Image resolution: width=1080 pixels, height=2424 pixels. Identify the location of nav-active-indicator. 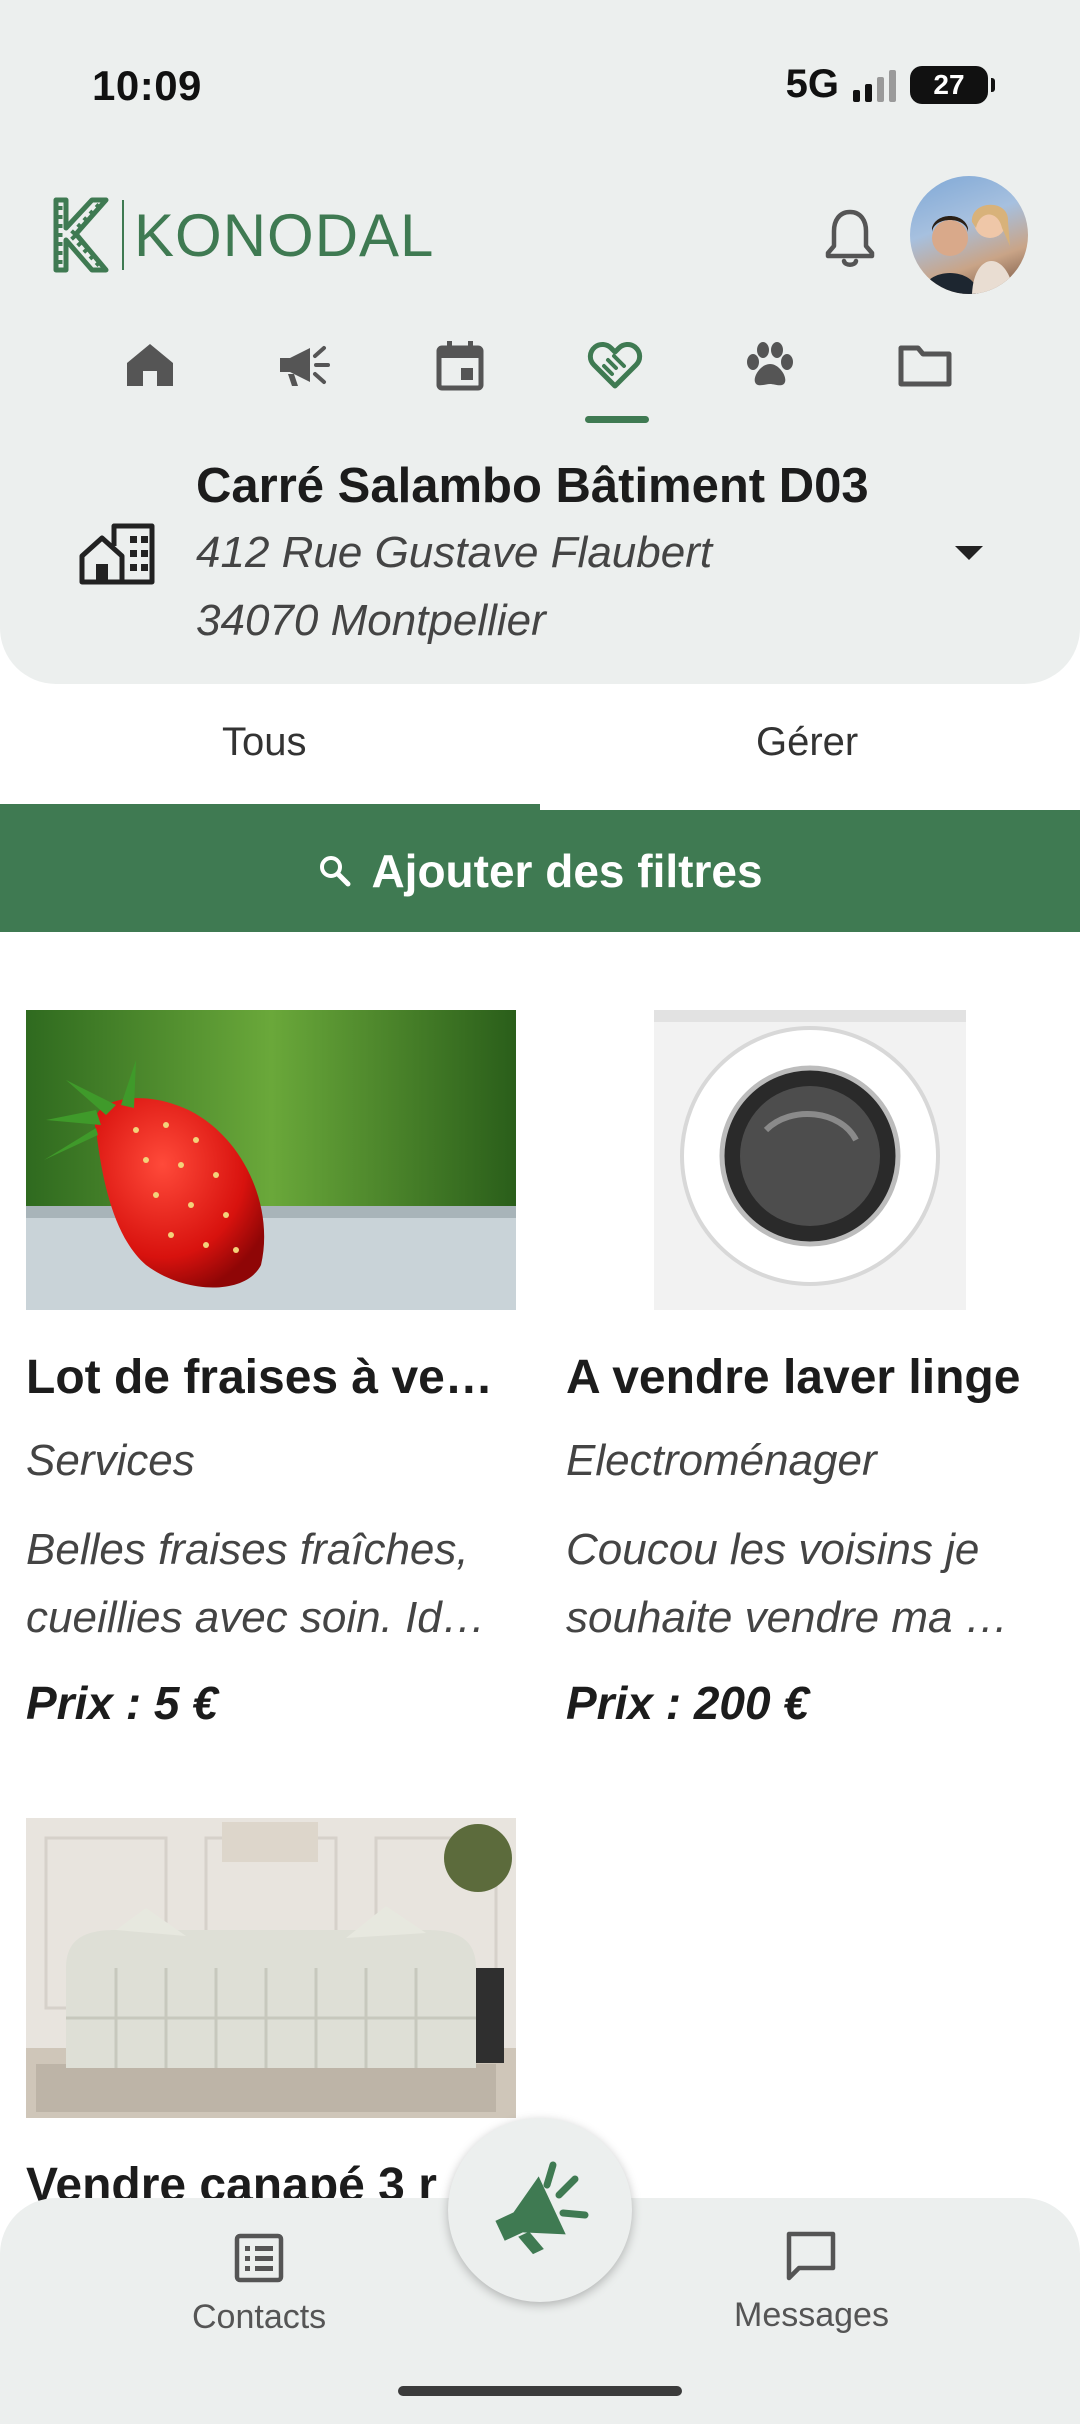
(617, 419).